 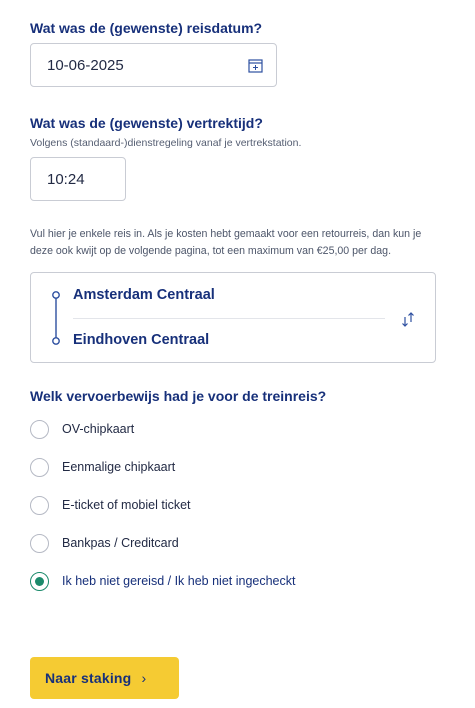 I want to click on option-label: Eenmalige chipkaart, so click(x=119, y=467).